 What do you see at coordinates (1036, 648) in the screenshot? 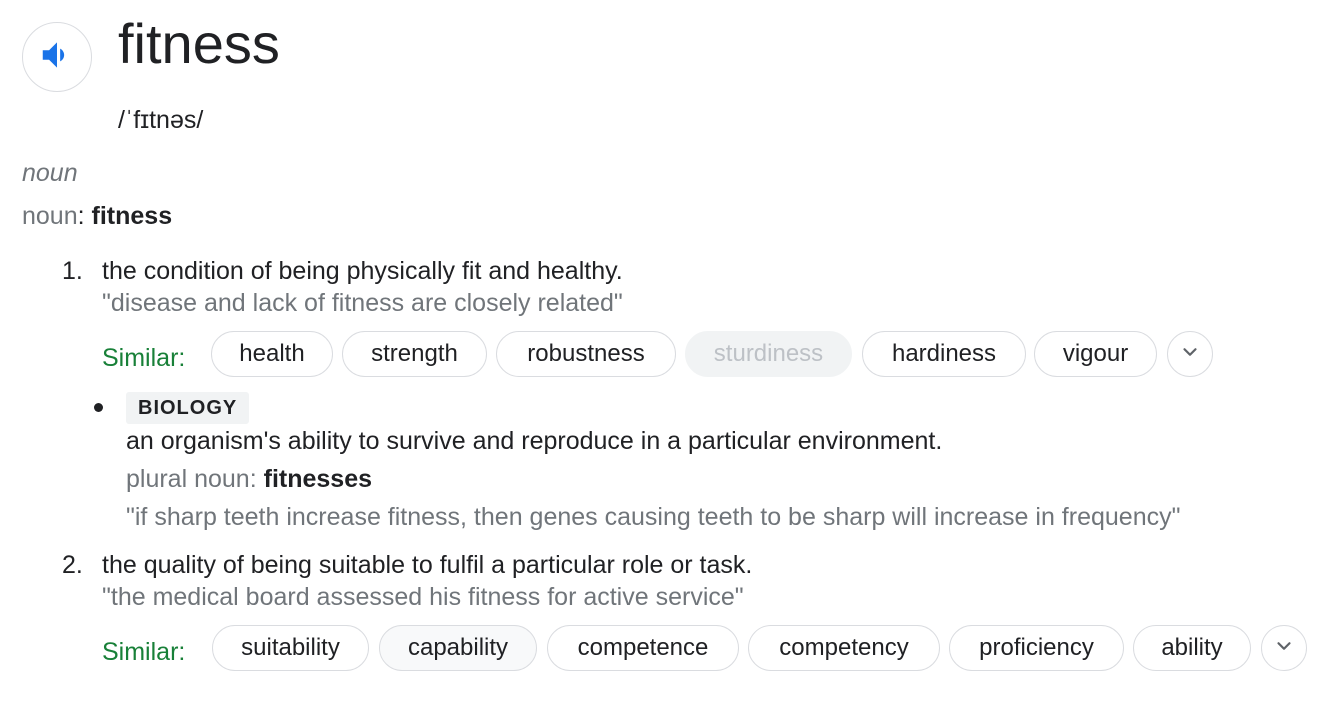
I see `similar-chip-proficiency: proficiency` at bounding box center [1036, 648].